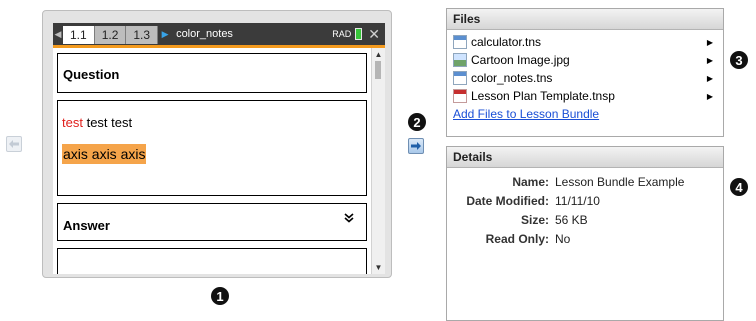  What do you see at coordinates (58, 34) in the screenshot?
I see `tab-scroll-left-icon: ◀` at bounding box center [58, 34].